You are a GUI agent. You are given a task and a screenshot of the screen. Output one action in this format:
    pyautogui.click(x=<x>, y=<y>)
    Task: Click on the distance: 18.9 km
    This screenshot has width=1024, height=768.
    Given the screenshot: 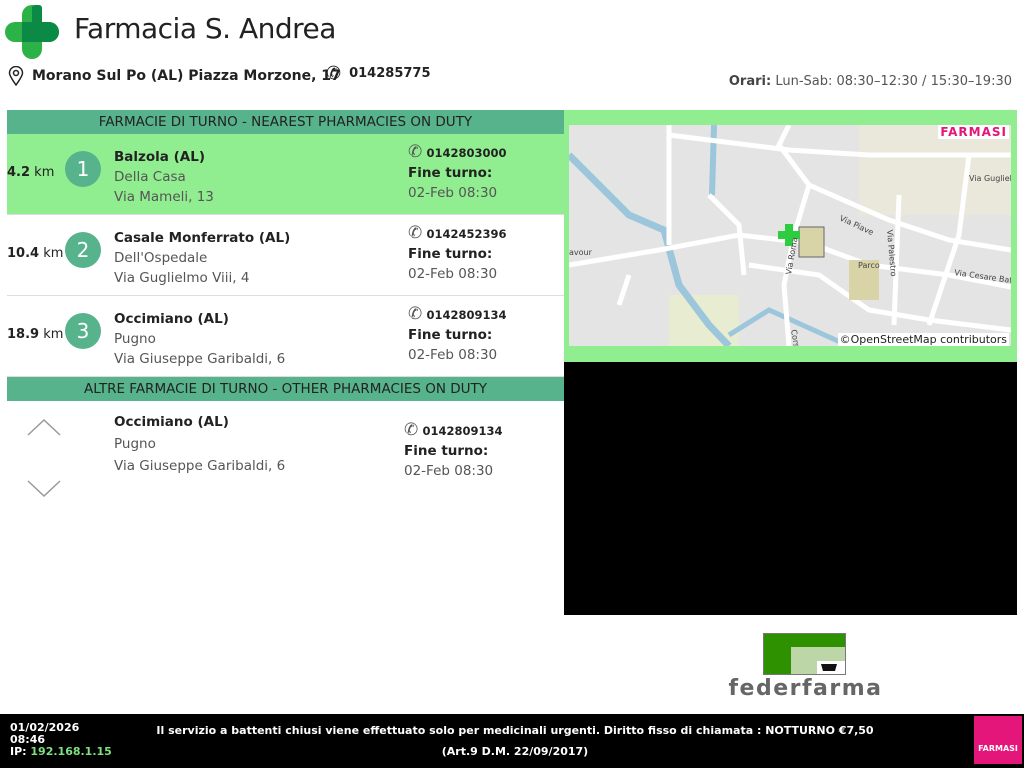 What is the action you would take?
    pyautogui.click(x=35, y=334)
    